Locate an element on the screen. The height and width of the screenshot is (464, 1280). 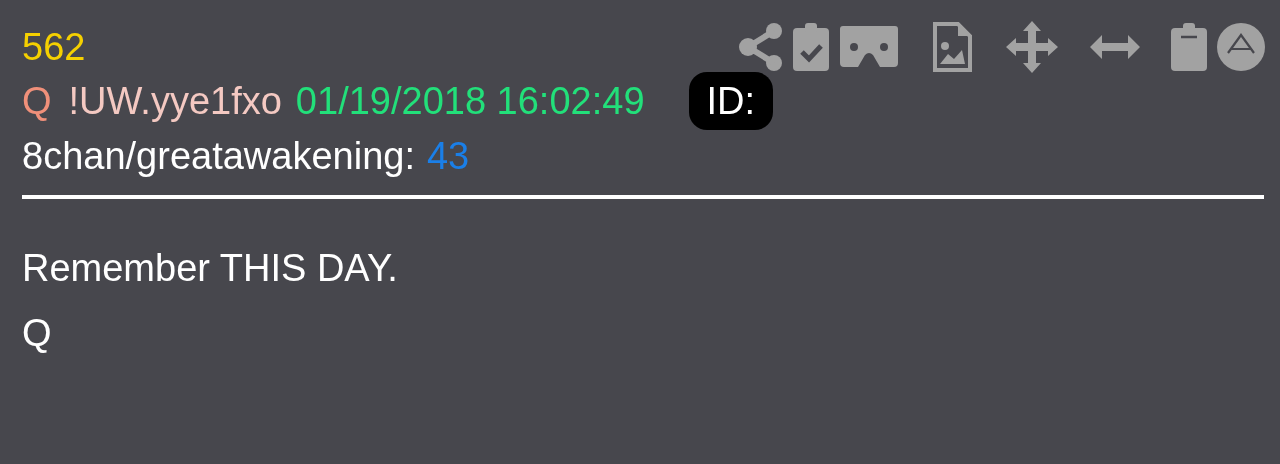
post-text-line: Remember THIS DAY. is located at coordinates (210, 268).